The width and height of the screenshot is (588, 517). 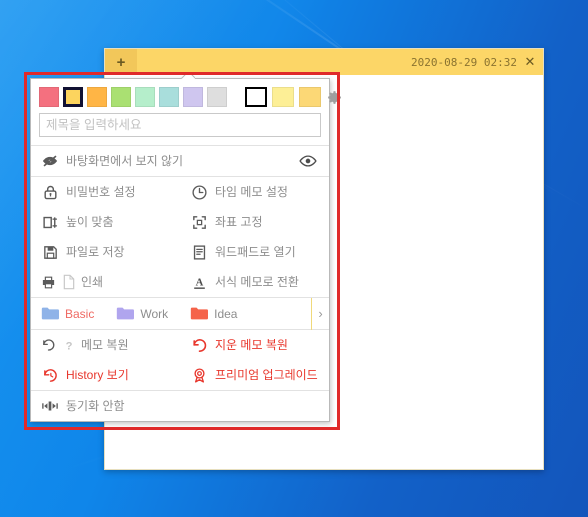 I want to click on menu-item-hide-on-desktop: 바탕화면에서 보지 않기, so click(x=180, y=161).